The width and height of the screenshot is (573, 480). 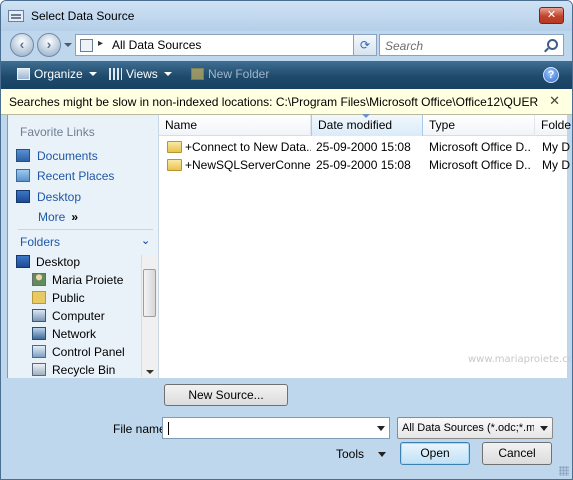 What do you see at coordinates (468, 428) in the screenshot?
I see `file-type-filter-value: All Data Sources (*.odc;*.mdb` at bounding box center [468, 428].